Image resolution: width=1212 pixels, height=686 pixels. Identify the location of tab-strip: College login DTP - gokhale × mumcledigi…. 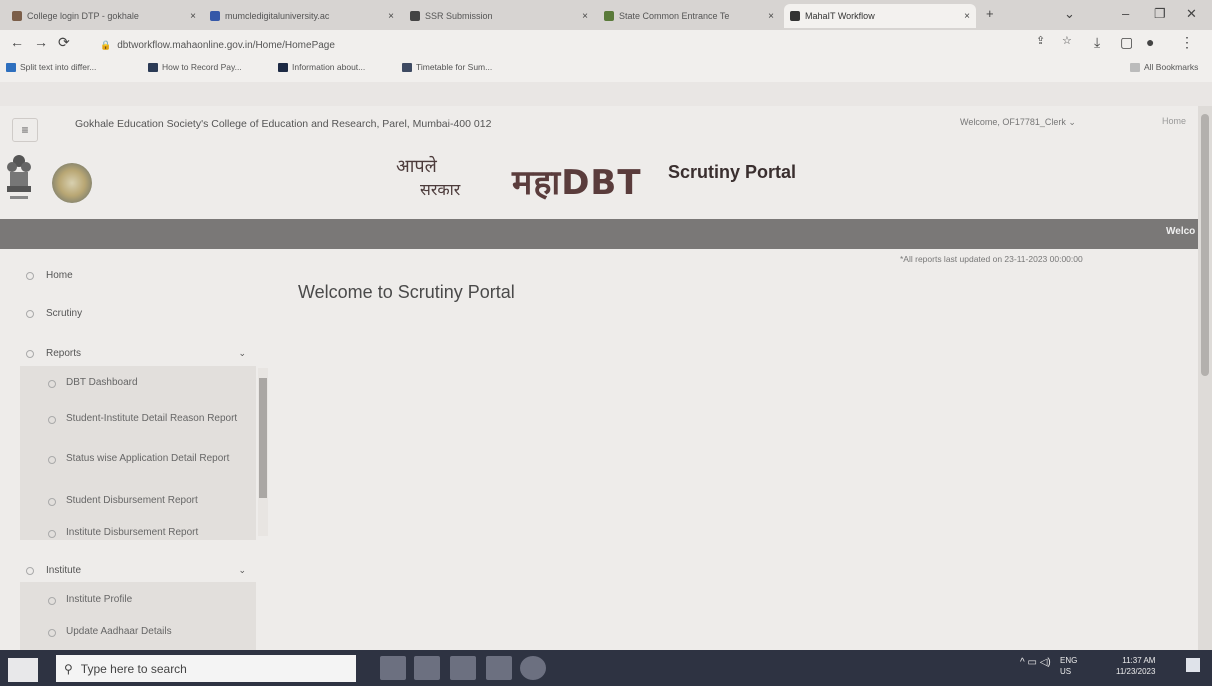
(606, 15).